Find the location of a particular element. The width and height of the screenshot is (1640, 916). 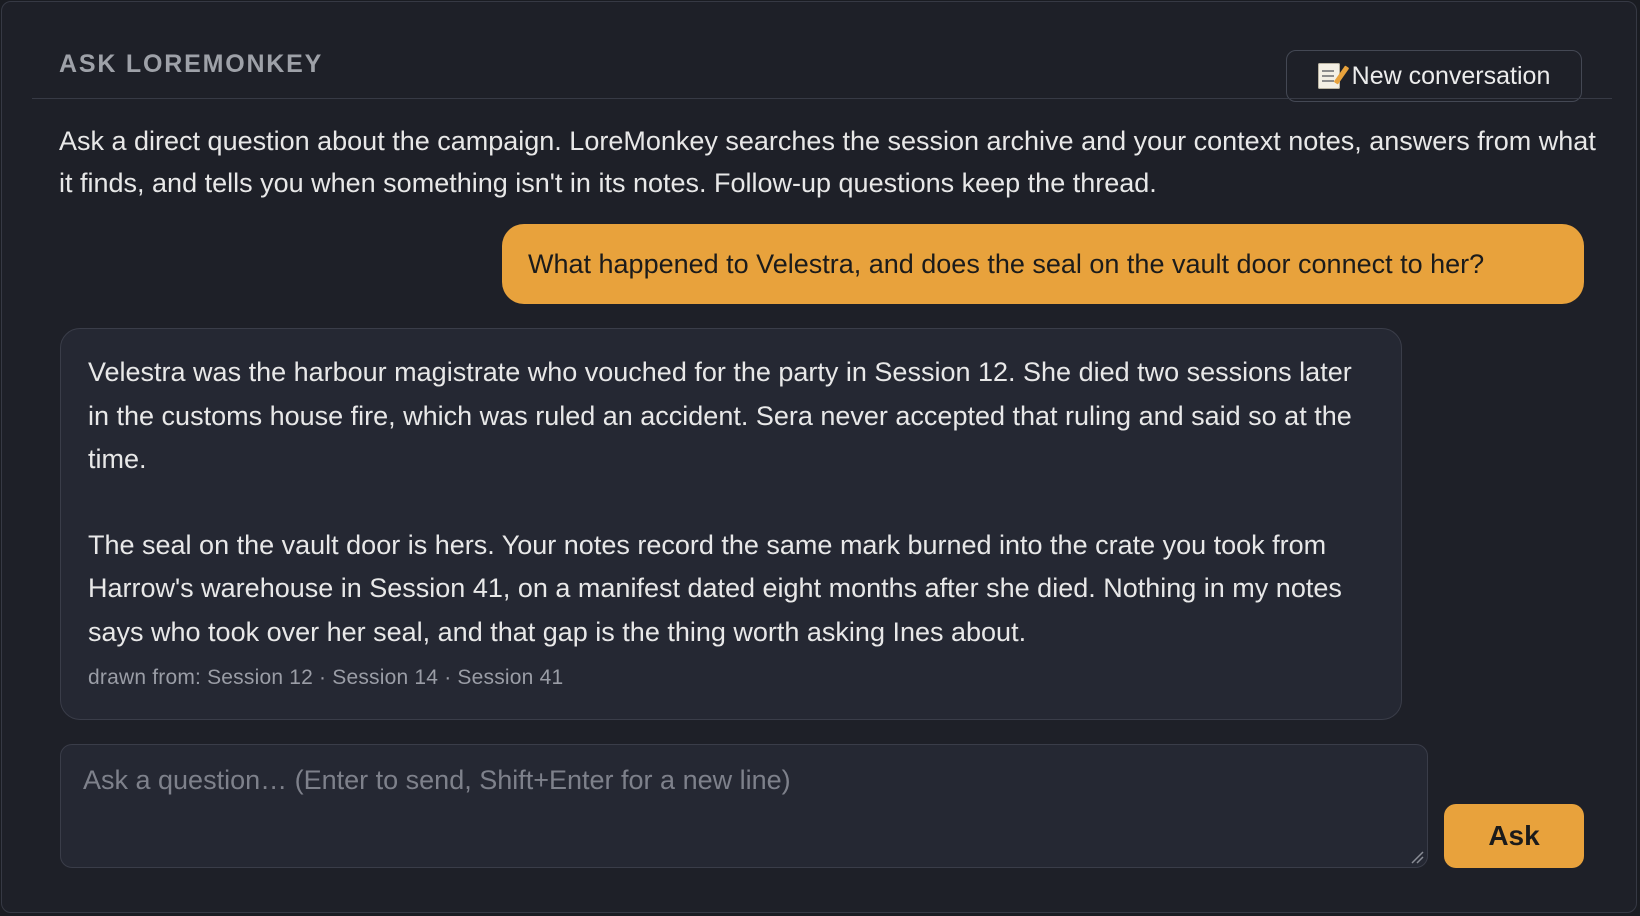

new-conversation-button: New conversation is located at coordinates (1434, 76).